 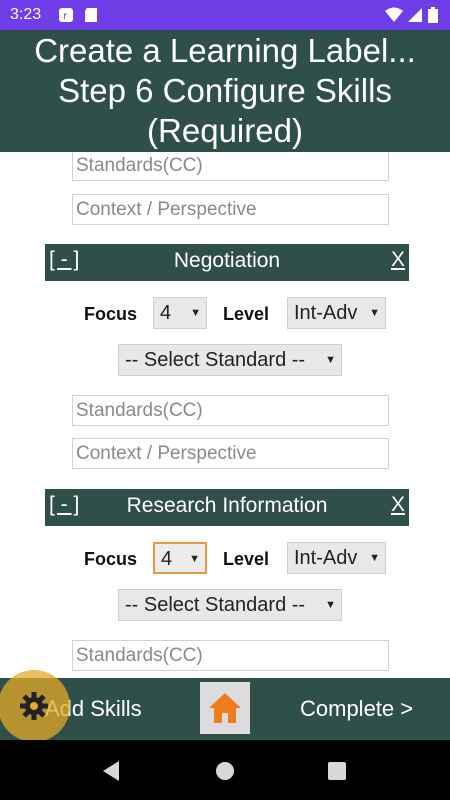 What do you see at coordinates (66, 17) in the screenshot?
I see `notification-icon: r` at bounding box center [66, 17].